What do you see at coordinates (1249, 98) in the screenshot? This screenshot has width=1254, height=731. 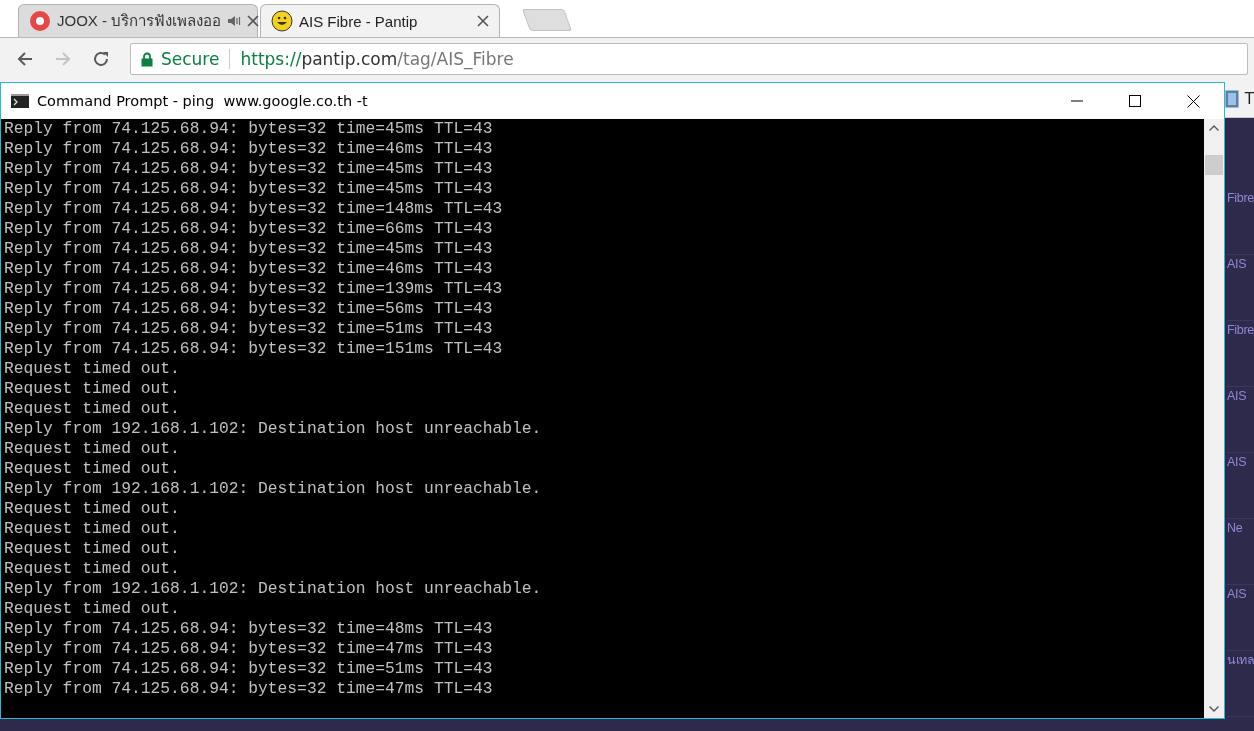 I see `bookmark-item: T` at bounding box center [1249, 98].